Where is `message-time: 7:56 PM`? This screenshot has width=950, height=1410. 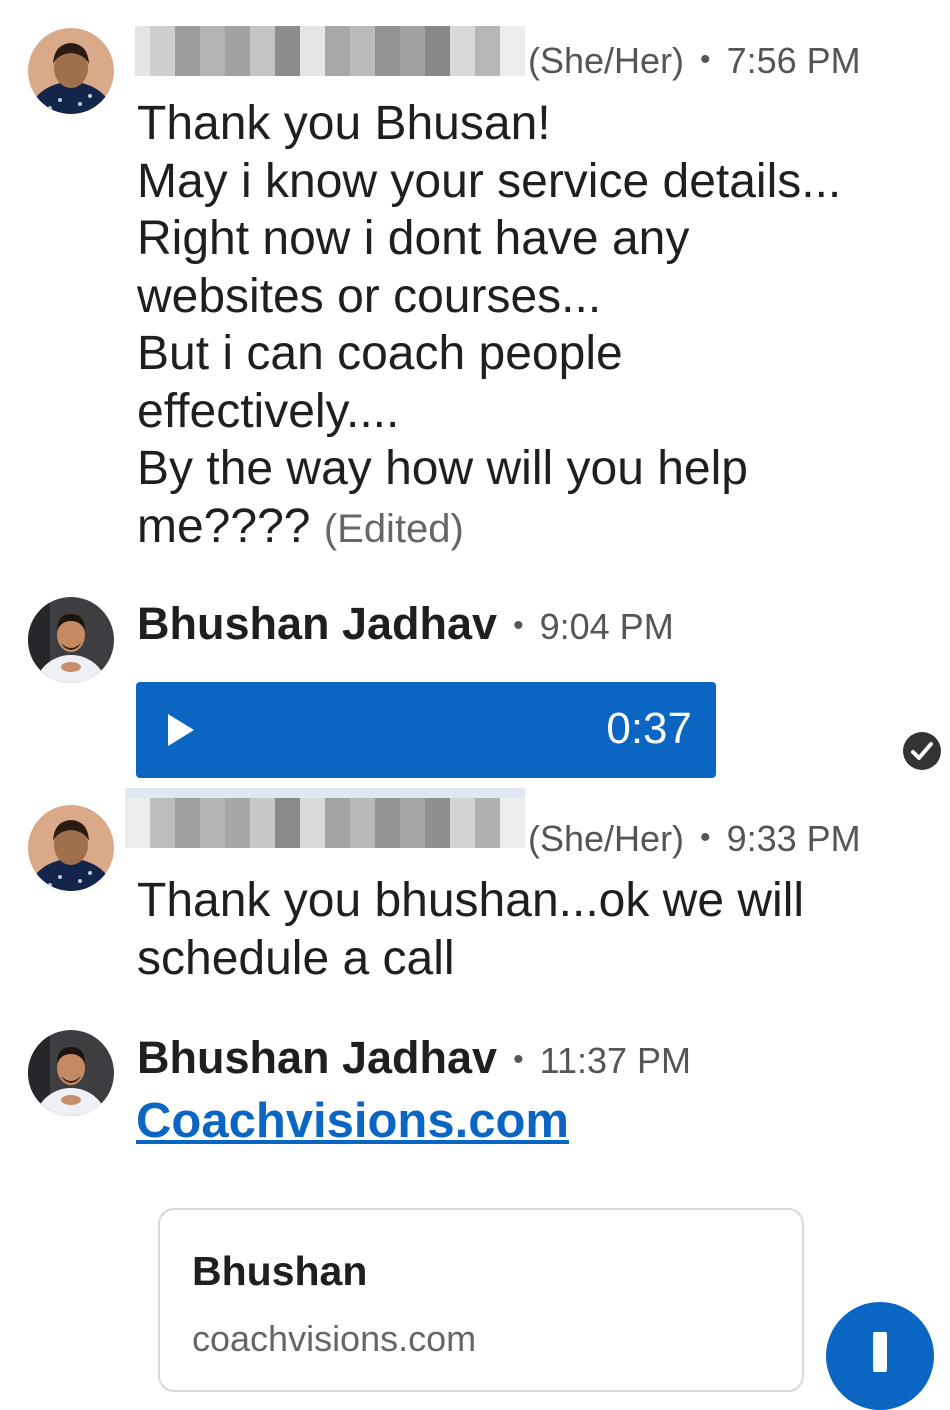
message-time: 7:56 PM is located at coordinates (793, 60).